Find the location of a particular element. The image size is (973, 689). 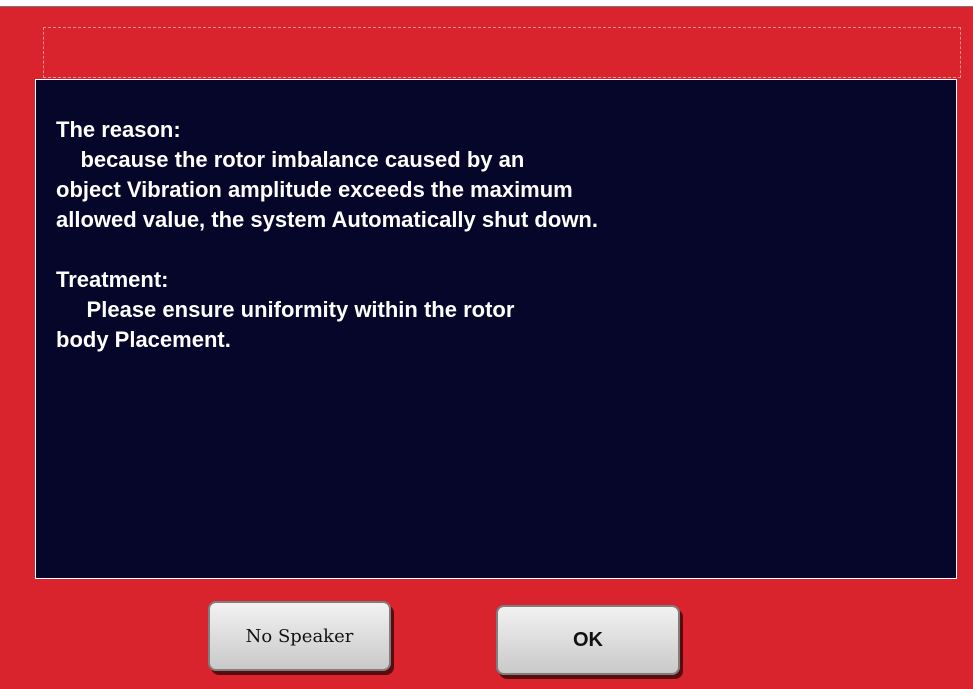

ok-button: OK is located at coordinates (588, 640).